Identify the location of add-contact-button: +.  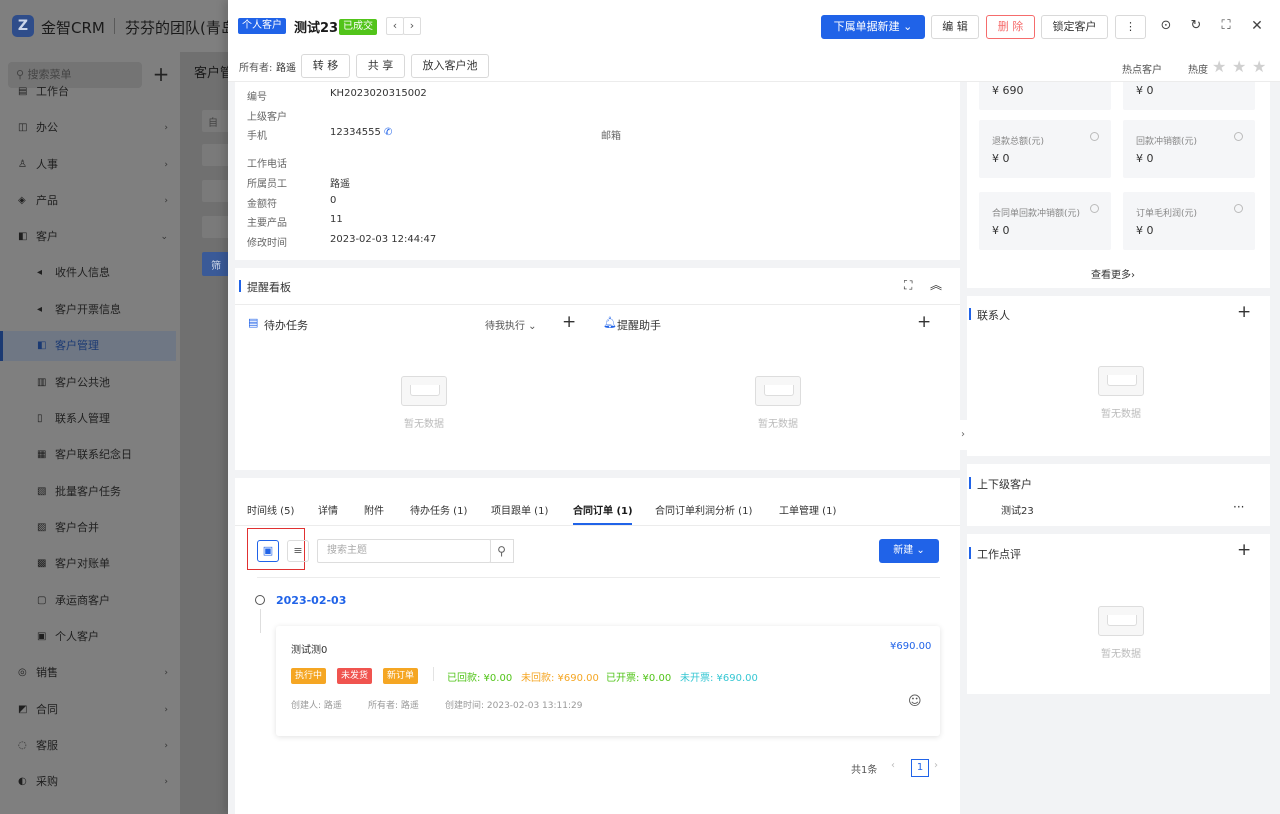
(1244, 312).